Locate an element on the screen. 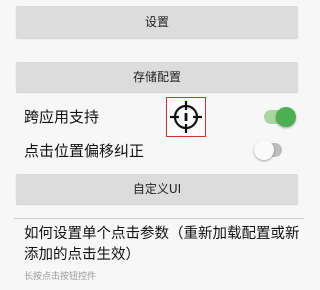  cross-app-support-label: 跨应用支持 is located at coordinates (62, 117).